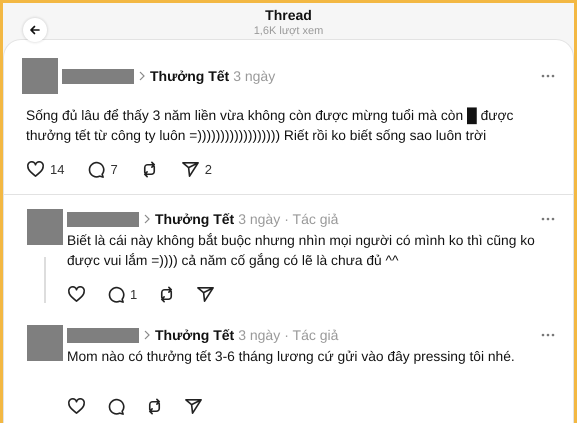 The height and width of the screenshot is (423, 577). What do you see at coordinates (301, 251) in the screenshot?
I see `post-text: Biết là cái này không bắt buộc nhưng nhìn mọi người có mình ko thì cũng ko được vui lắm =)))) cả năm cố gắng có lẽ là chưa đủ ^^` at bounding box center [301, 251].